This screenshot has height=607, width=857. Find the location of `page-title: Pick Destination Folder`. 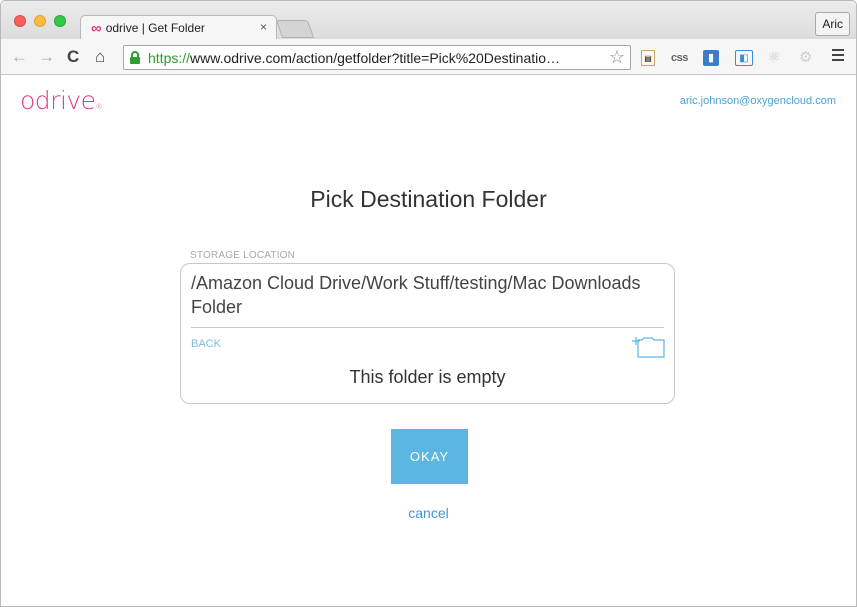

page-title: Pick Destination Folder is located at coordinates (428, 199).